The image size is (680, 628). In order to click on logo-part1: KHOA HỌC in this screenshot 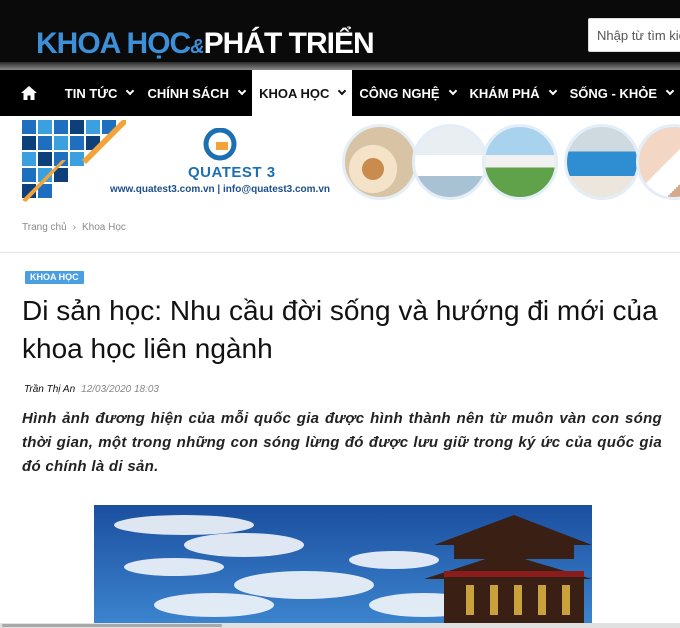, I will do `click(113, 43)`.